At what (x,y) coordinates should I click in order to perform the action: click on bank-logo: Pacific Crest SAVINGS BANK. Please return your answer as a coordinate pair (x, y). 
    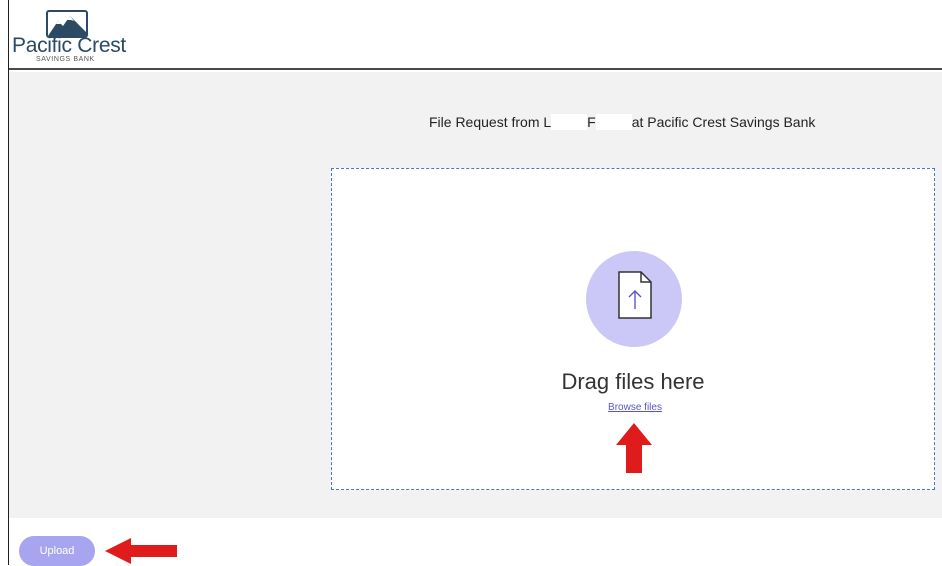
    Looking at the image, I should click on (72, 36).